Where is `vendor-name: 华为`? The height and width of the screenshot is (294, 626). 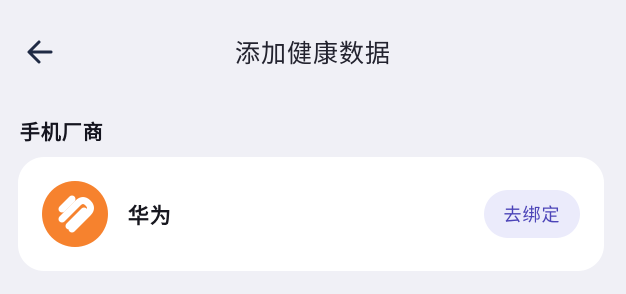
vendor-name: 华为 is located at coordinates (150, 216).